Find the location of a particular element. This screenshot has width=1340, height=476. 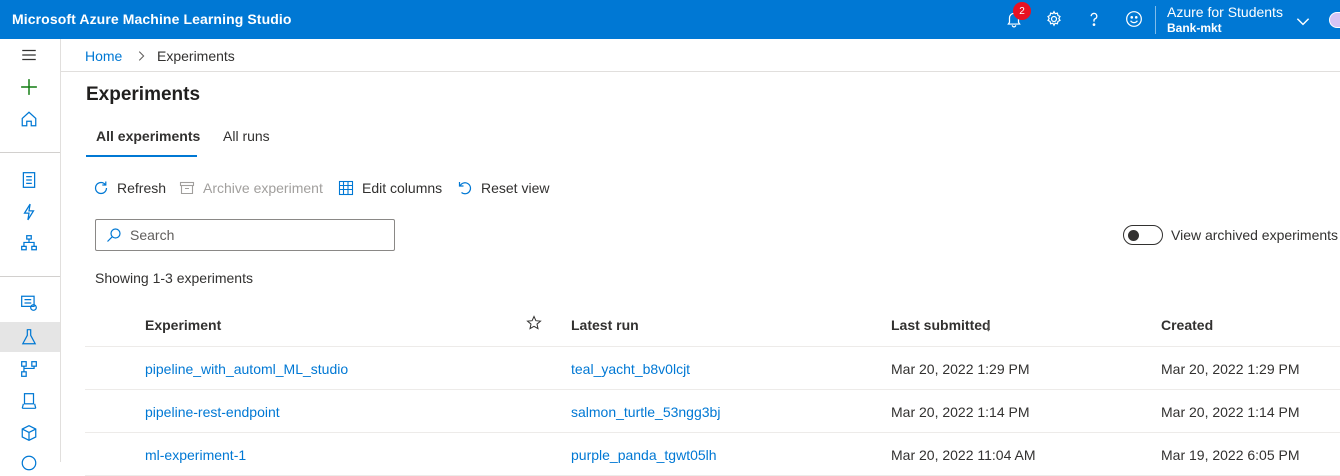

workspace-name: Bank-mkt is located at coordinates (1194, 28).